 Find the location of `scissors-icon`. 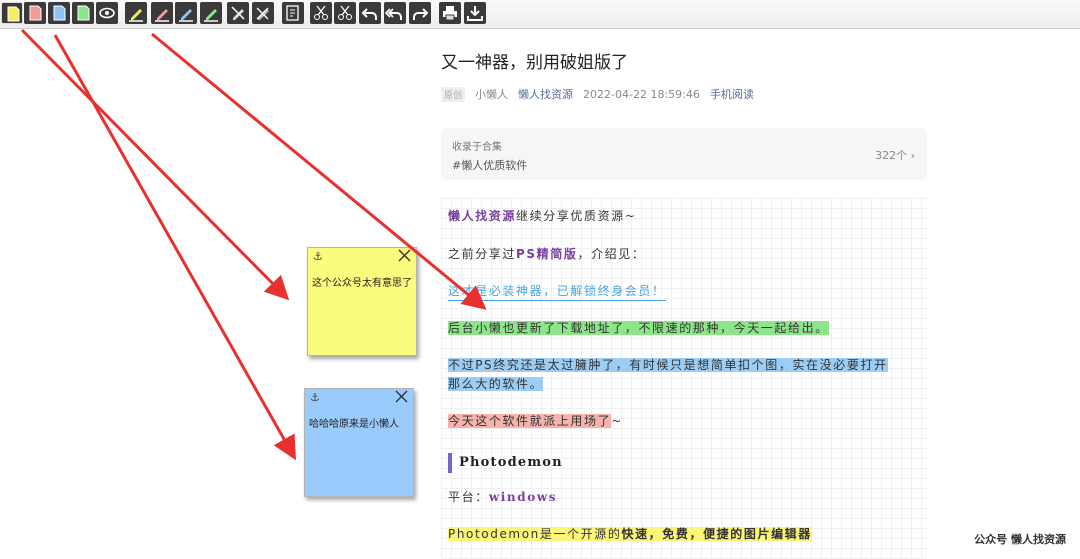

scissors-icon is located at coordinates (321, 13).